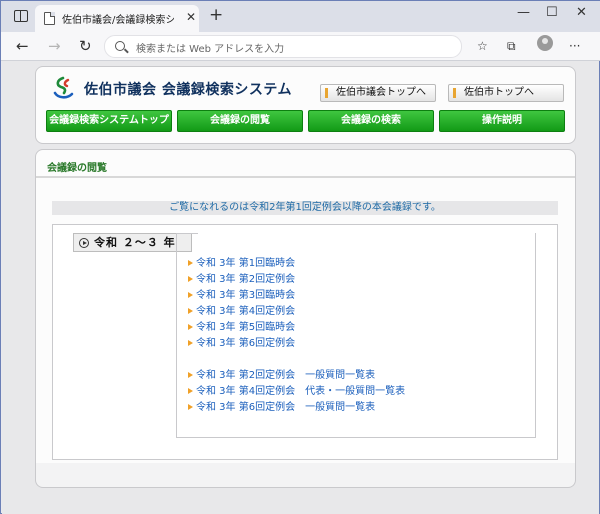  What do you see at coordinates (502, 121) in the screenshot?
I see `nav-tab-help: 操作説明` at bounding box center [502, 121].